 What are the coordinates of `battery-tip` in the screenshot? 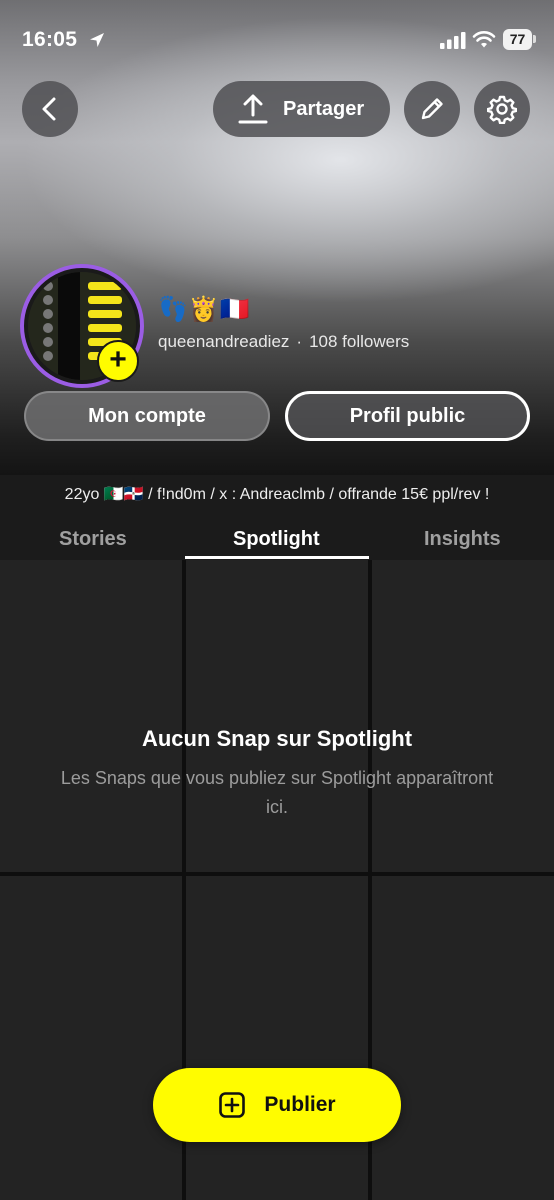 It's located at (534, 39).